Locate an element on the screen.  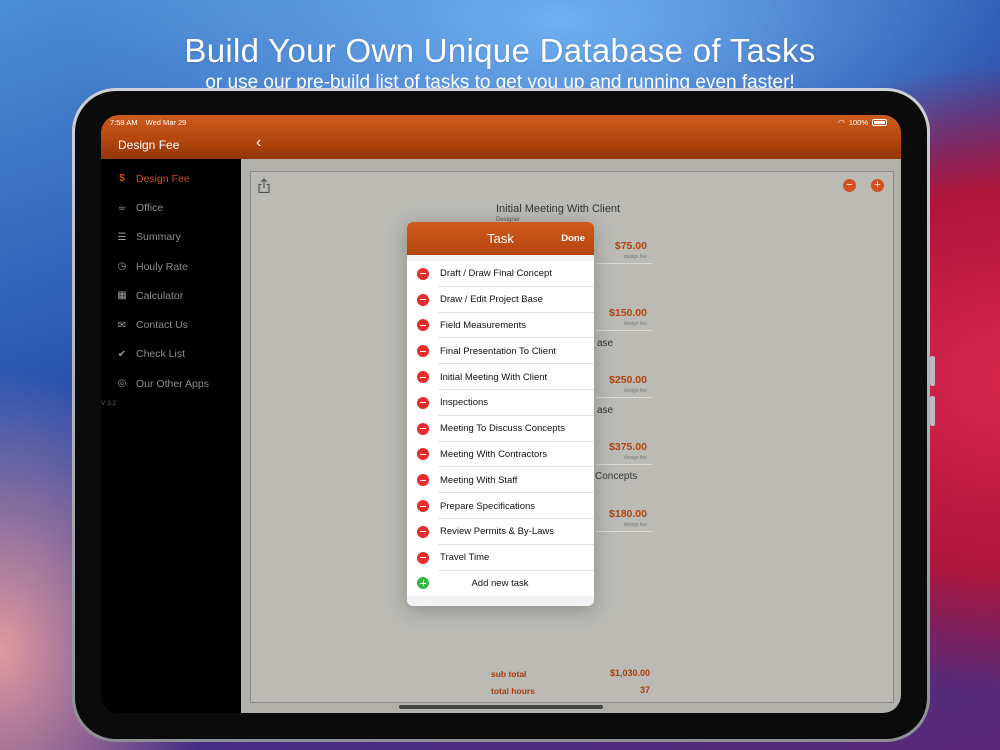
task-label: Meeting To Discuss Concepts is located at coordinates (502, 429).